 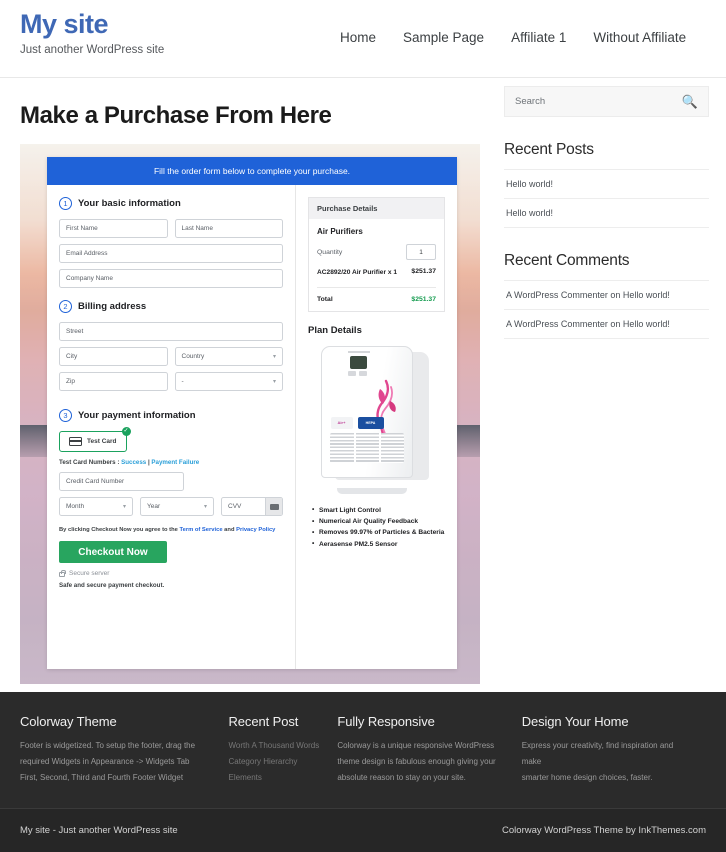 What do you see at coordinates (171, 331) in the screenshot?
I see `street-input: Street` at bounding box center [171, 331].